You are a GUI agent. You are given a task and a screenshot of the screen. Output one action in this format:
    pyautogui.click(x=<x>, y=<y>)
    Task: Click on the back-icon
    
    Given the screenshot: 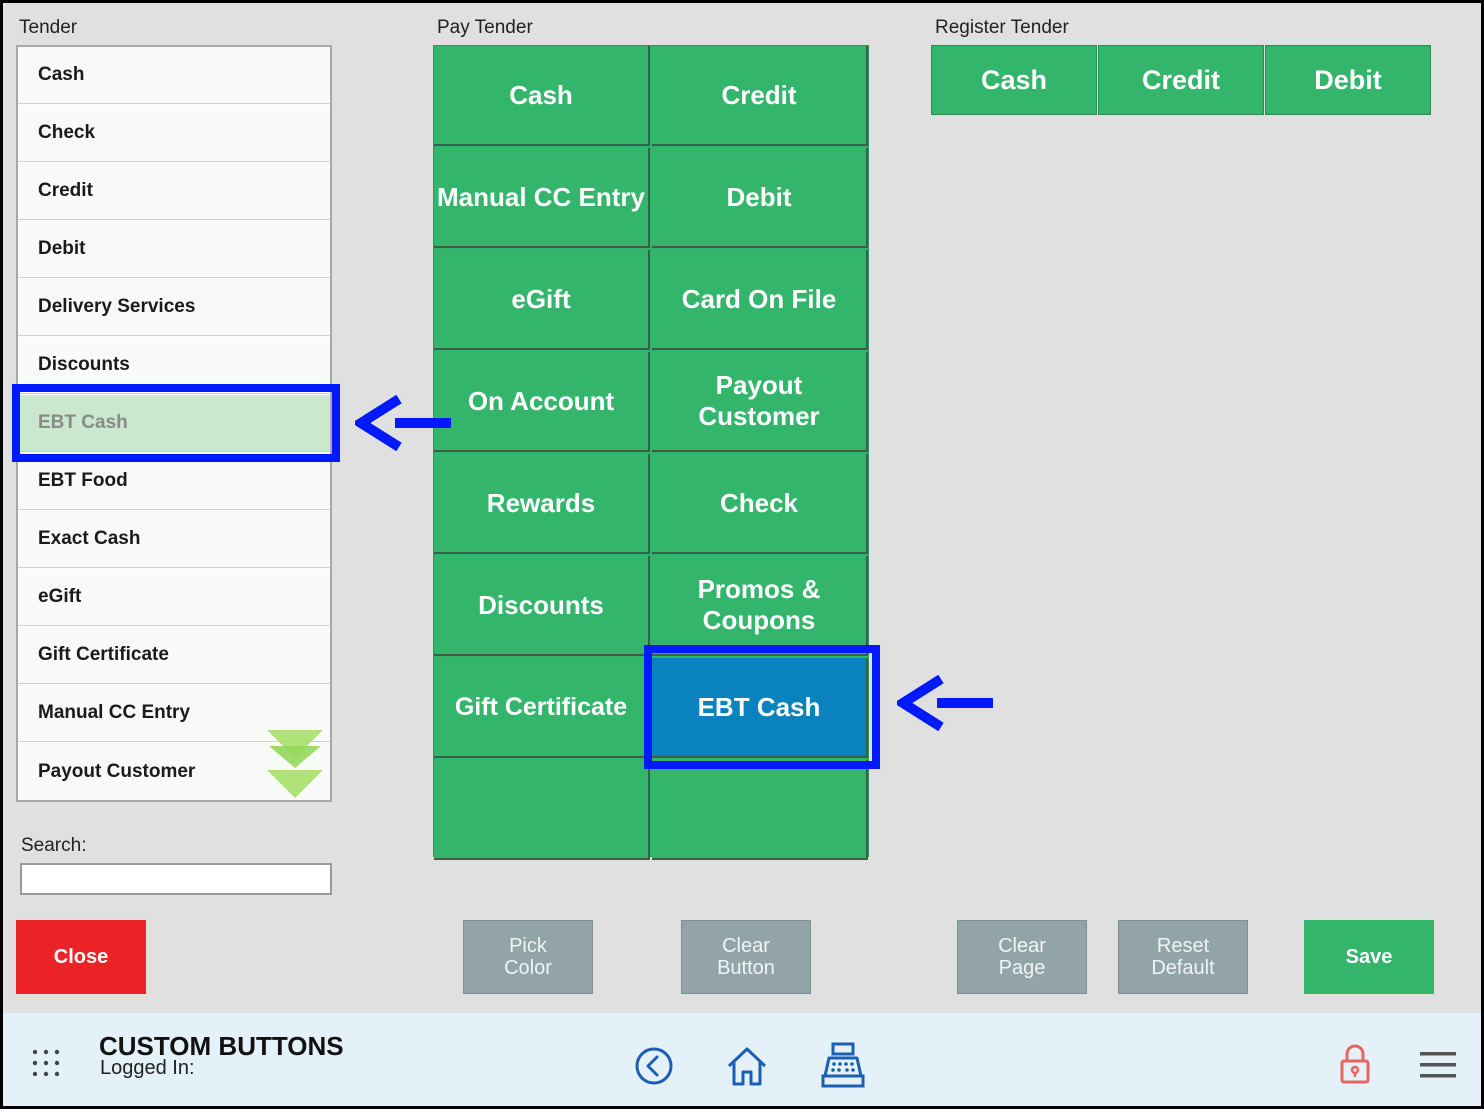 What is the action you would take?
    pyautogui.click(x=654, y=1066)
    